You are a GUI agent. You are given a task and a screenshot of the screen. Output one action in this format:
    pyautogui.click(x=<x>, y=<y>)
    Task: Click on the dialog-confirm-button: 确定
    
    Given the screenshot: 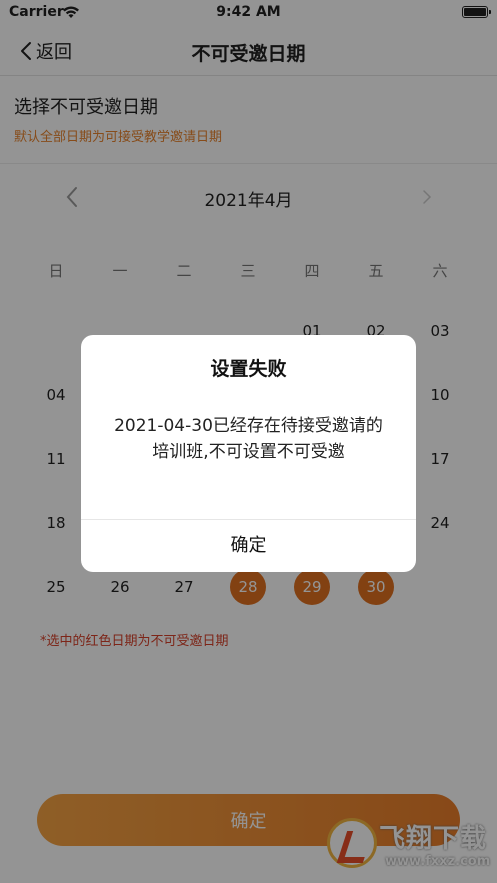 What is the action you would take?
    pyautogui.click(x=248, y=546)
    